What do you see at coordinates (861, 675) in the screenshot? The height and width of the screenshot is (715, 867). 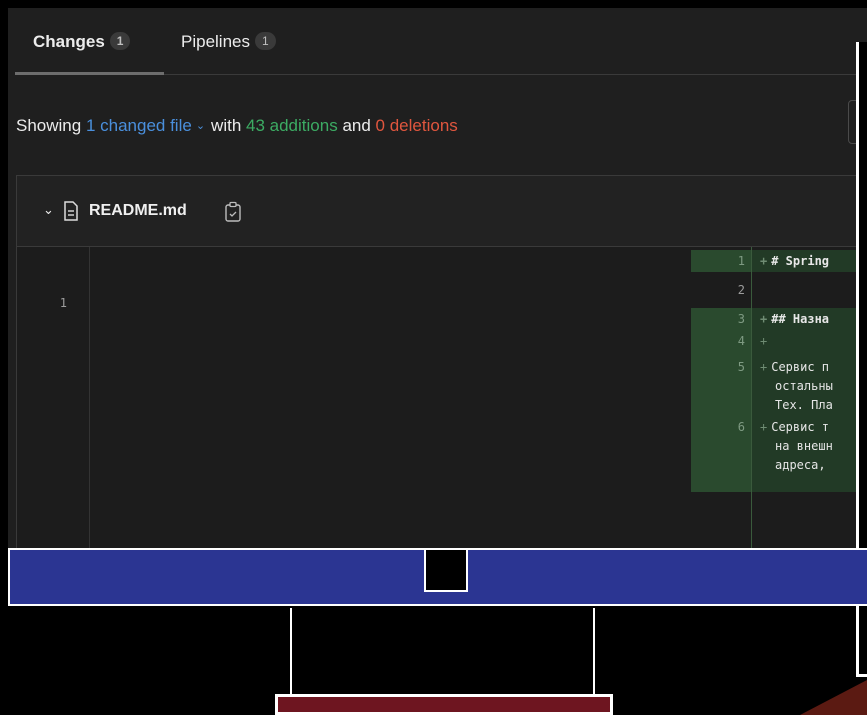 I see `overlay-border-bottom` at bounding box center [861, 675].